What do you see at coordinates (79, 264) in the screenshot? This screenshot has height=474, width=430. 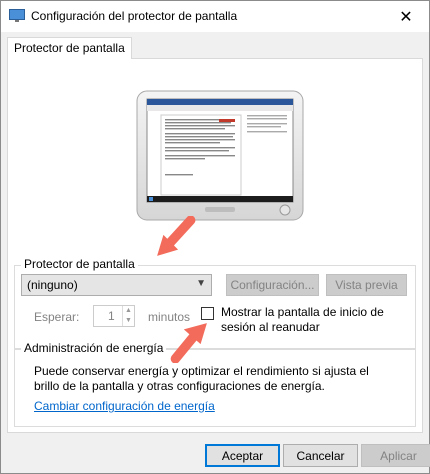 I see `screensaver-group-label: Protector de pantalla` at bounding box center [79, 264].